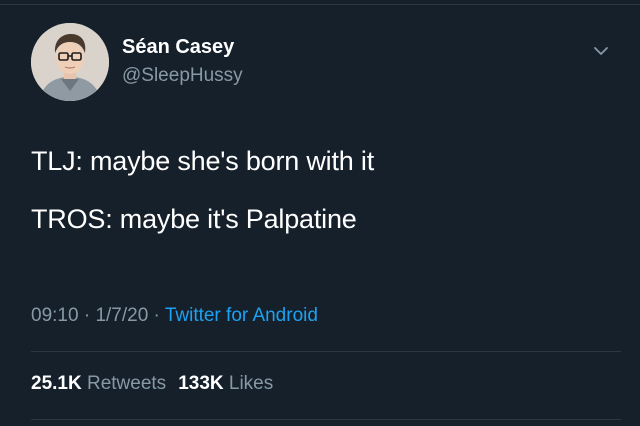 The width and height of the screenshot is (640, 426). What do you see at coordinates (320, 4) in the screenshot?
I see `top-divider` at bounding box center [320, 4].